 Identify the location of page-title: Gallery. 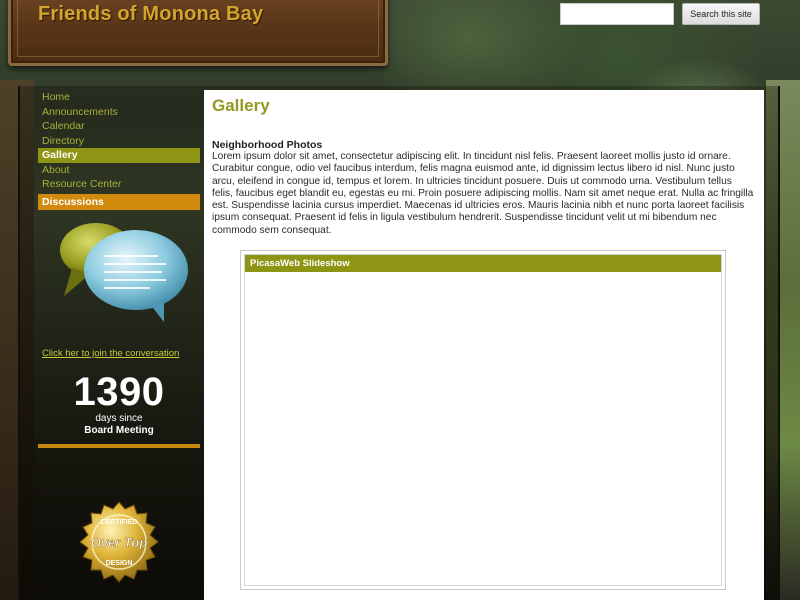
(241, 105).